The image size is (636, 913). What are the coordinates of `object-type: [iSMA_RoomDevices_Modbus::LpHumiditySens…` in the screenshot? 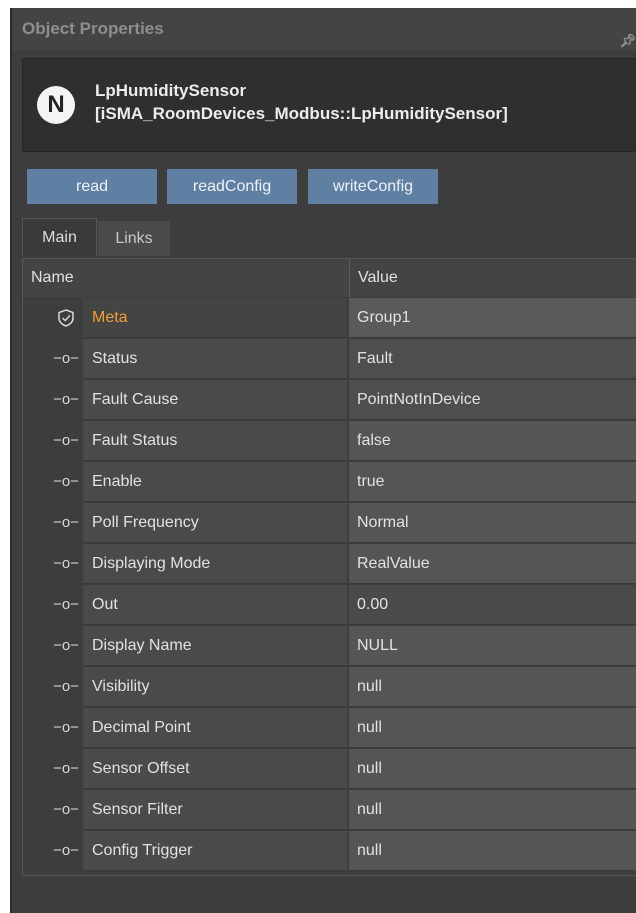 It's located at (301, 113).